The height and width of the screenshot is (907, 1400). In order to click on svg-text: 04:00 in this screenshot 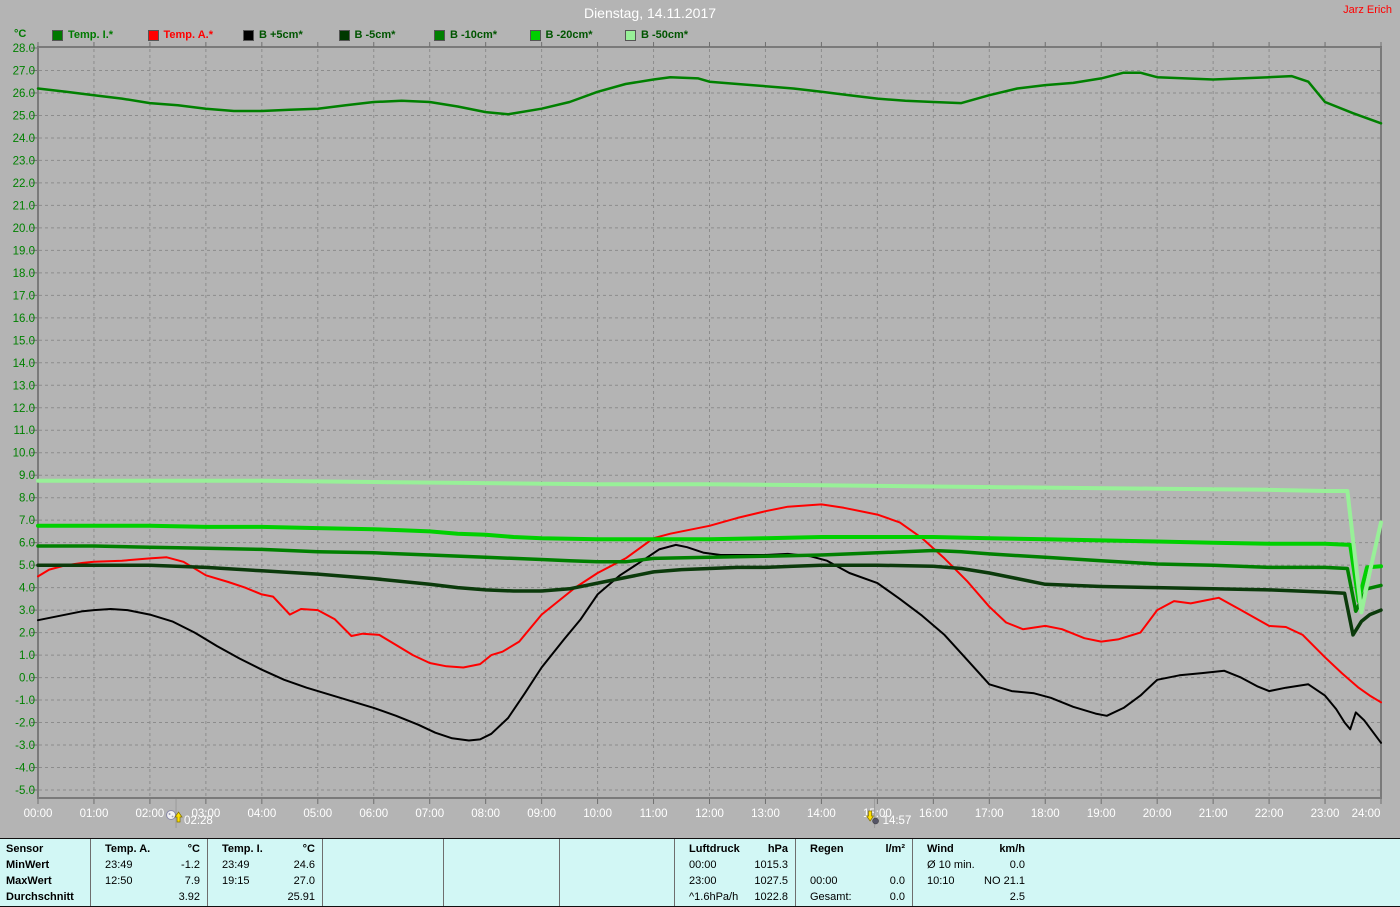, I will do `click(261, 814)`.